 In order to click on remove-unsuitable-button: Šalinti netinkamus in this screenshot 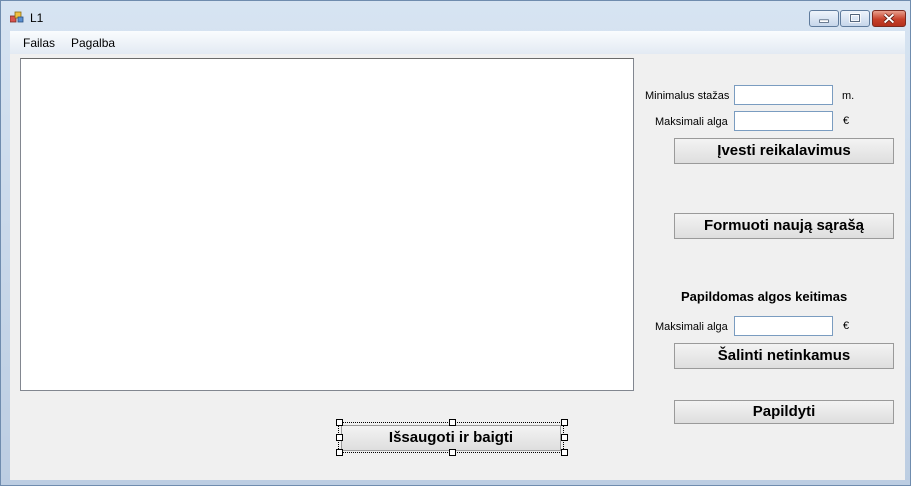, I will do `click(784, 356)`.